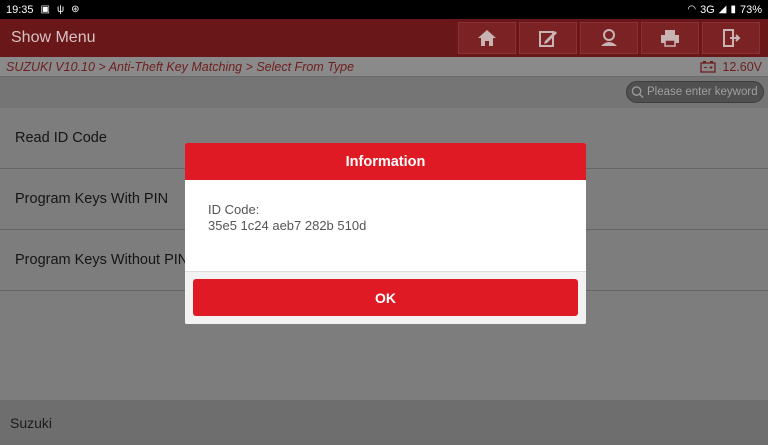 The height and width of the screenshot is (445, 768). I want to click on printer-icon, so click(670, 38).